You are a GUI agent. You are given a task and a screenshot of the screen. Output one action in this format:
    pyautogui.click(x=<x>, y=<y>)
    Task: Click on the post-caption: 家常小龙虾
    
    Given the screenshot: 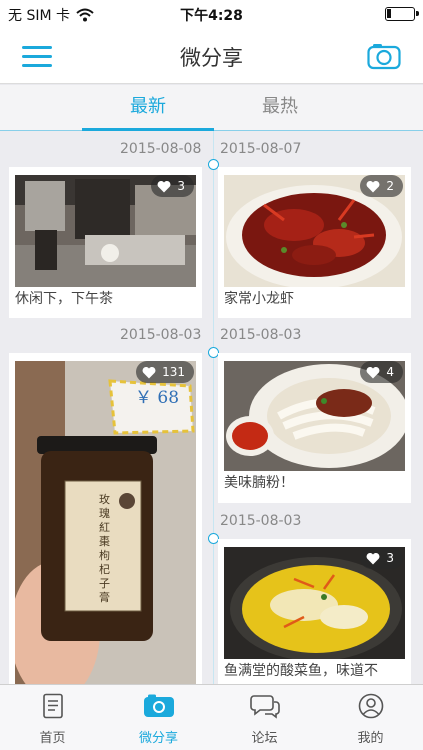 What is the action you would take?
    pyautogui.click(x=259, y=299)
    